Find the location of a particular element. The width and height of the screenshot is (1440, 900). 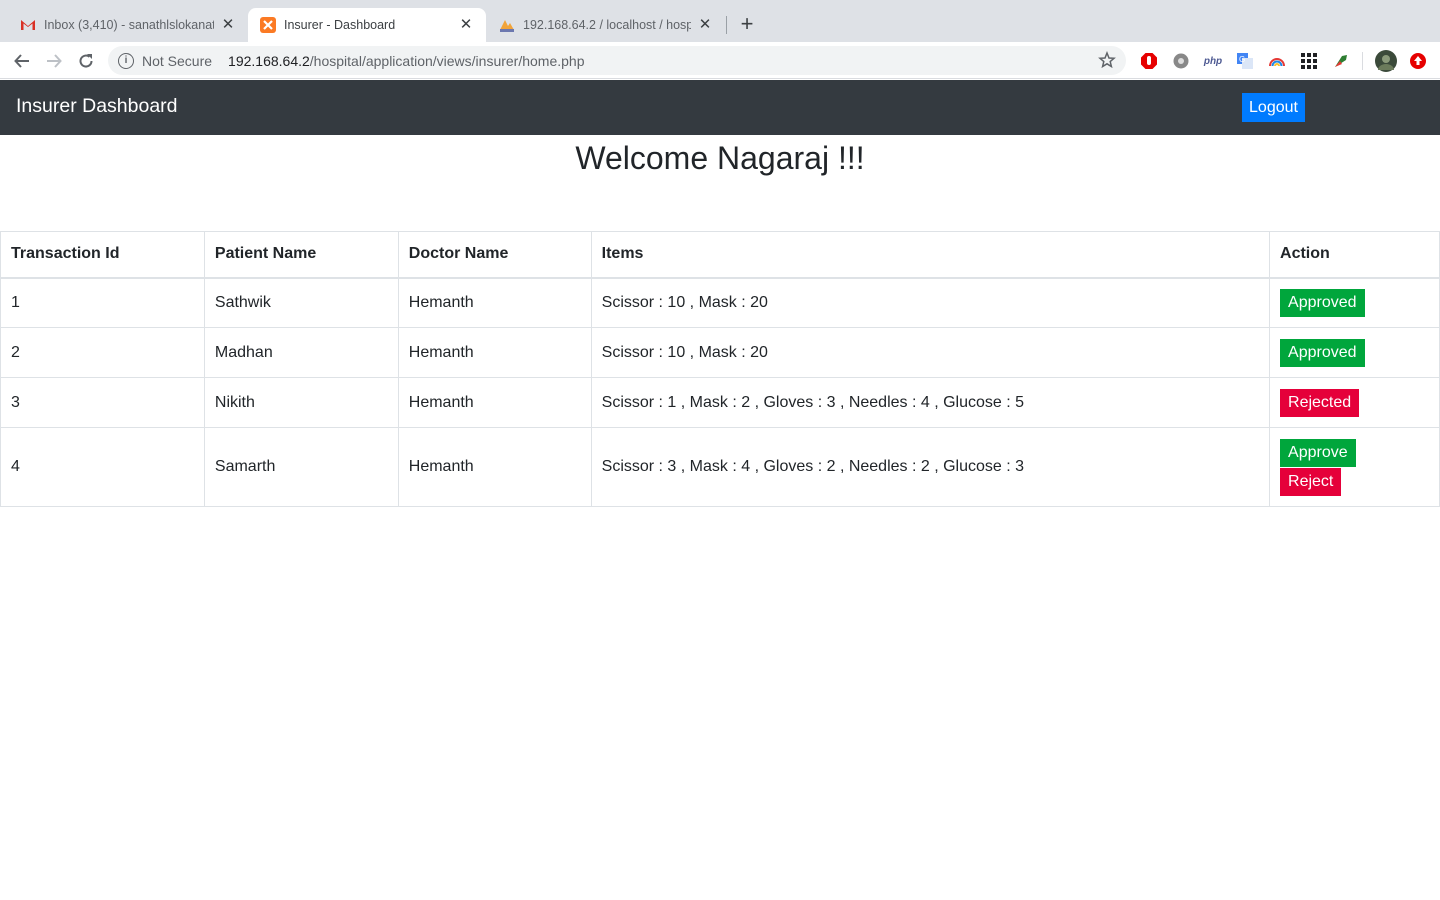

security-label: Not Secure is located at coordinates (177, 60).